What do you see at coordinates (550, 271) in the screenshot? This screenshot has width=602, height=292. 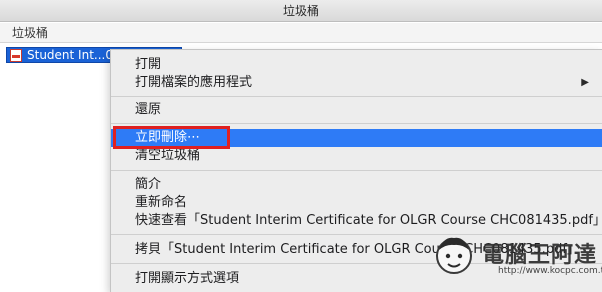 I see `watermark-url: http://www.kocpc.com.tw` at bounding box center [550, 271].